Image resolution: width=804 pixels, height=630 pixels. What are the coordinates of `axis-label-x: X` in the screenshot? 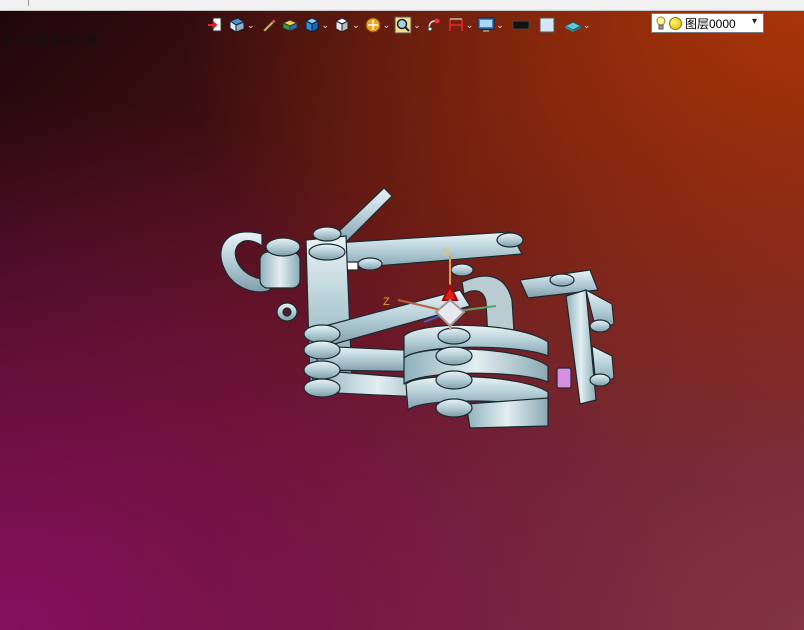 It's located at (446, 251).